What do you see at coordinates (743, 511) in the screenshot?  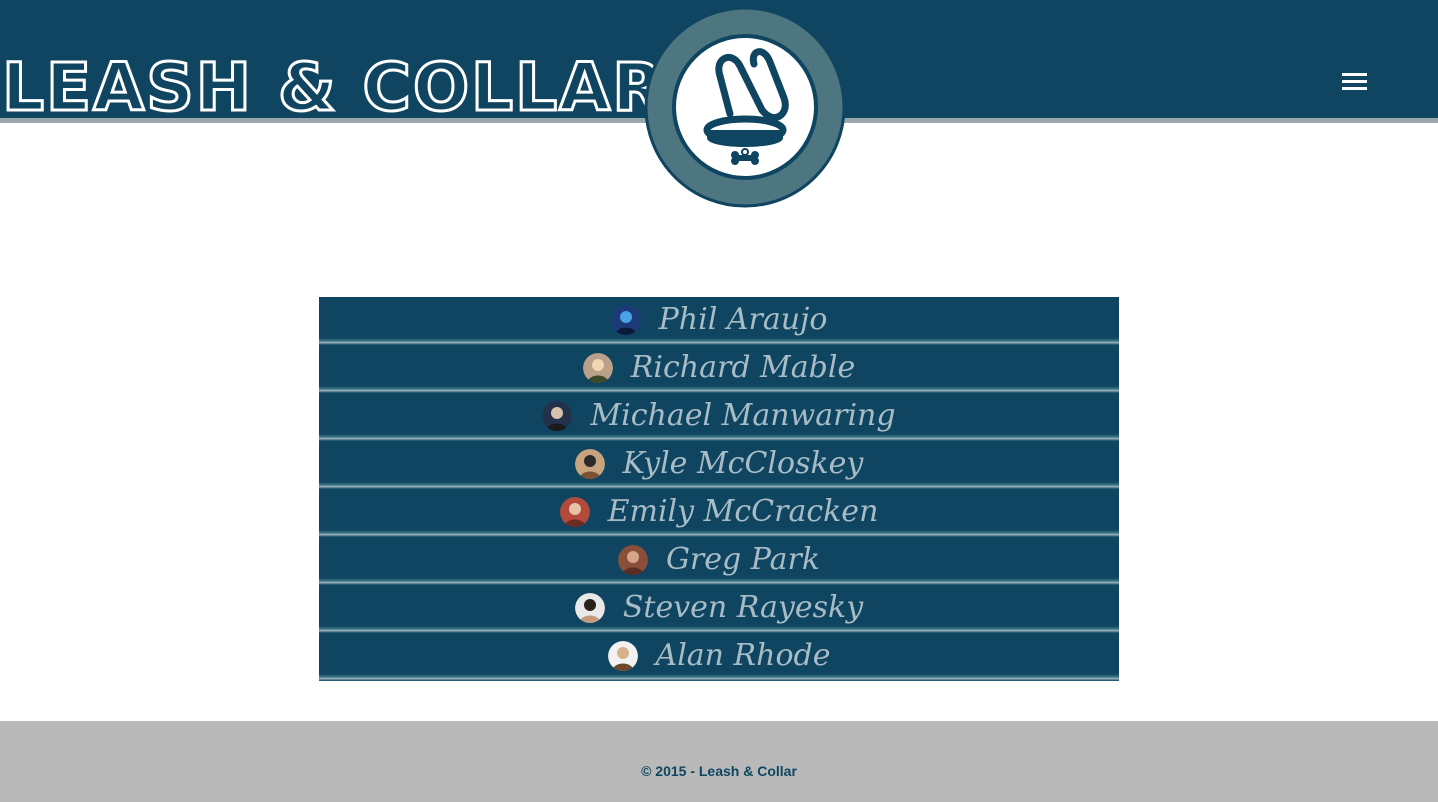 I see `team-member-name: Emily McCracken` at bounding box center [743, 511].